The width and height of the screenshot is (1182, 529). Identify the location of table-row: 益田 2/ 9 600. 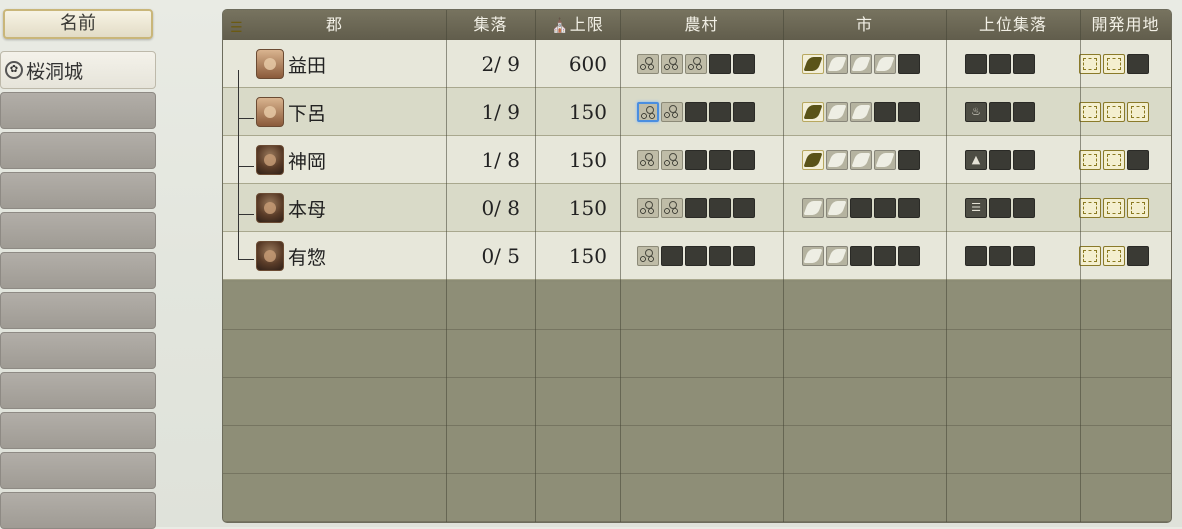
(697, 64).